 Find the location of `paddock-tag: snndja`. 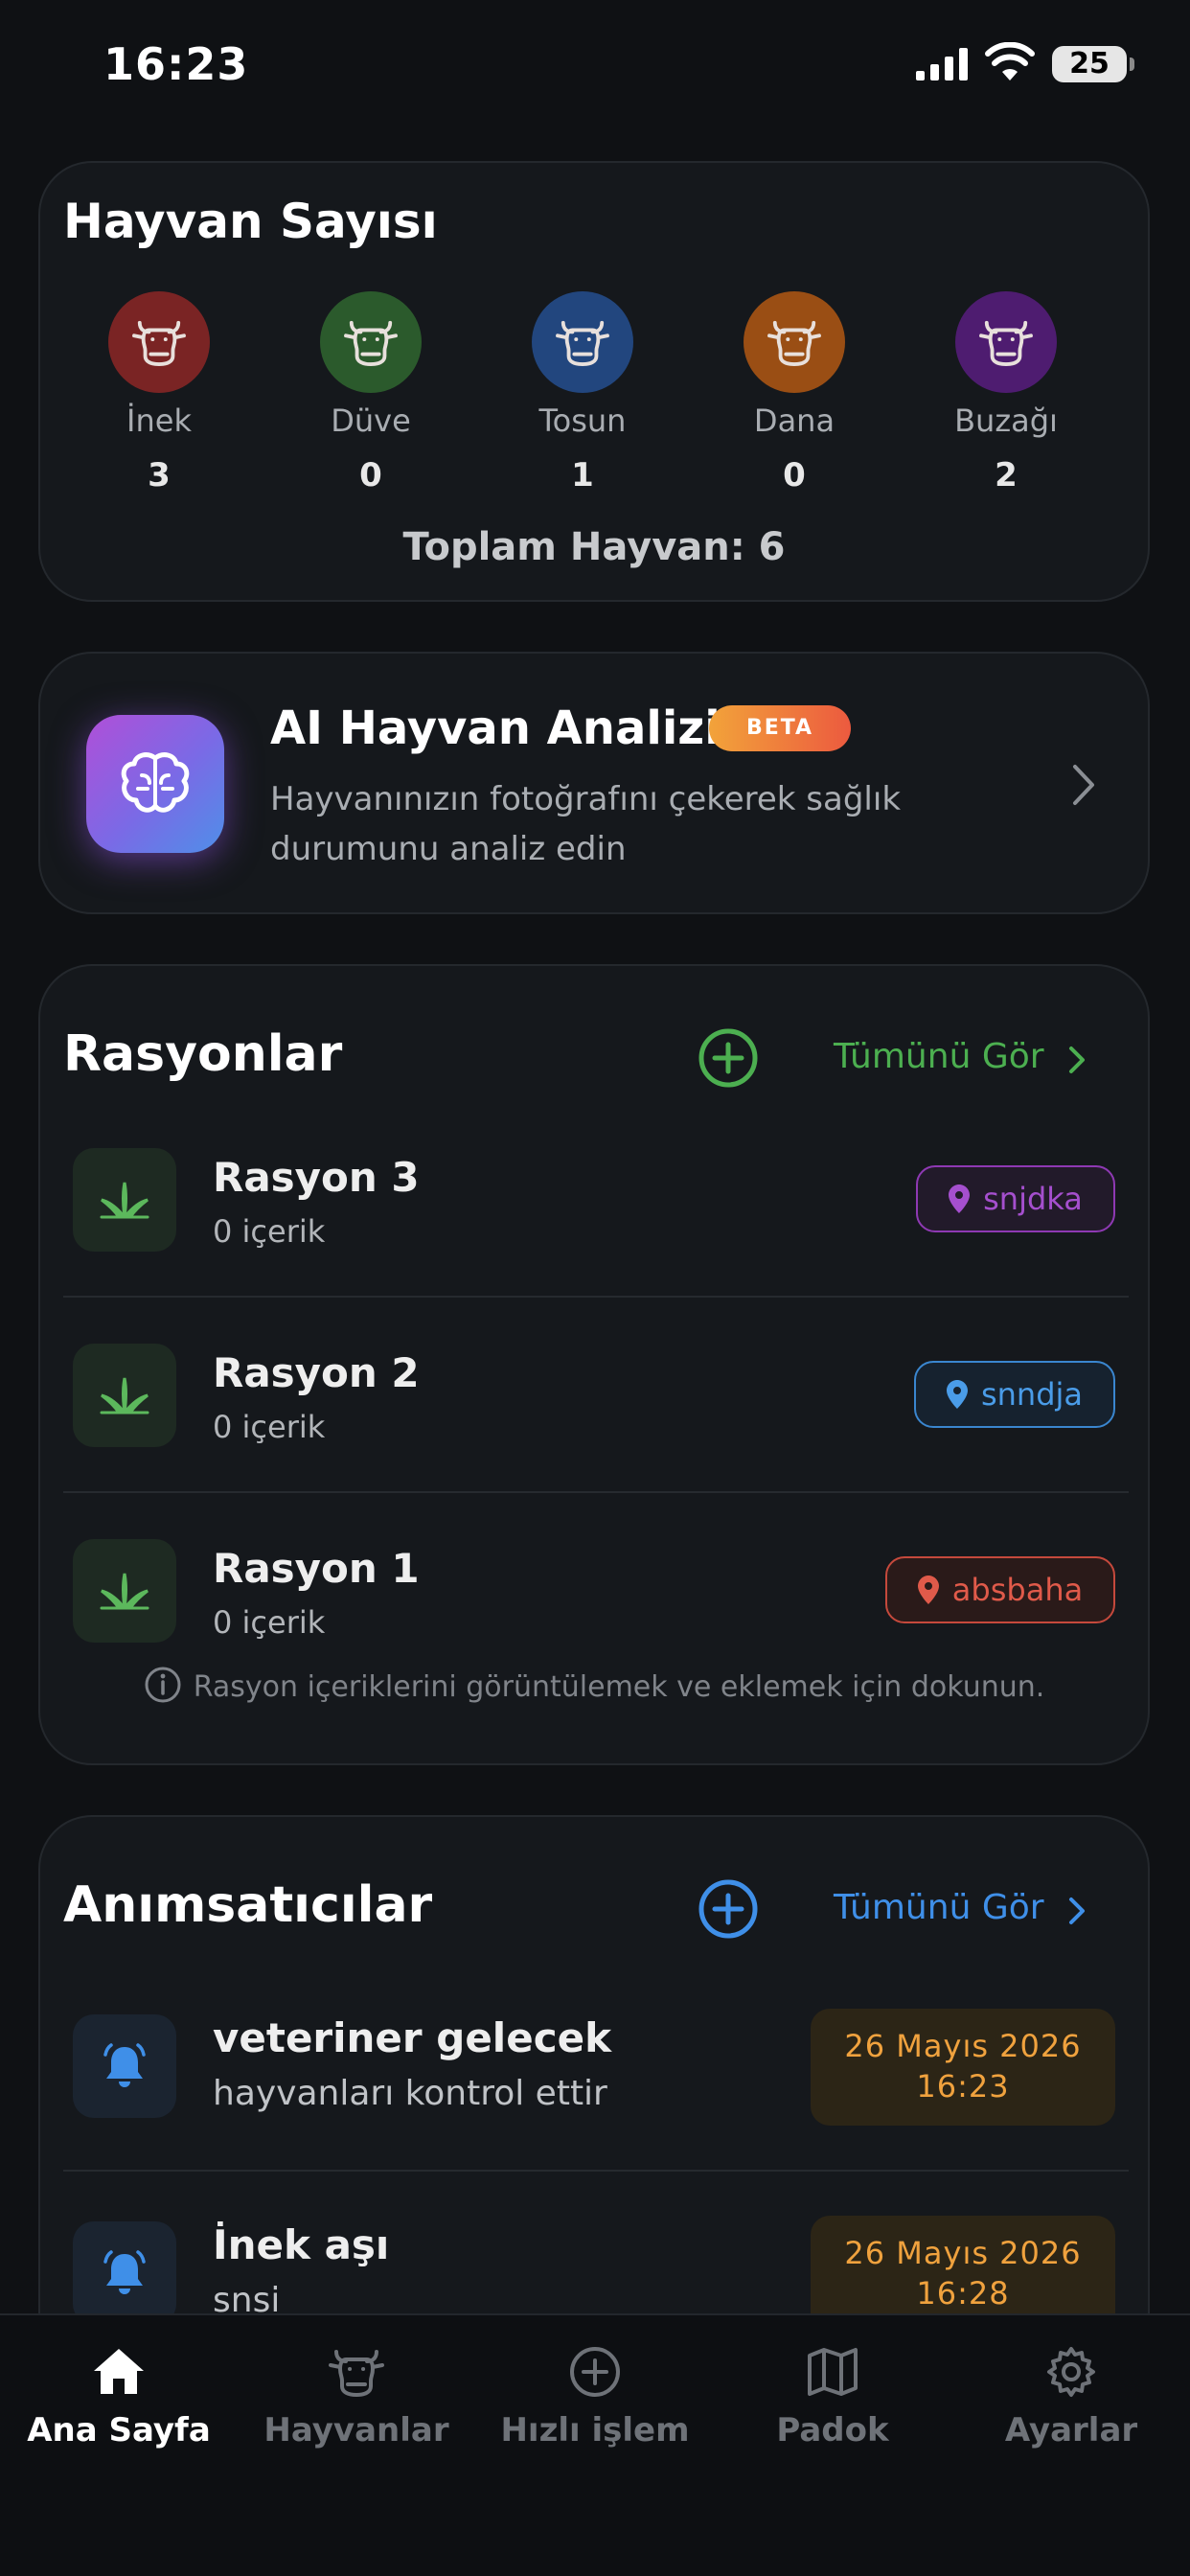

paddock-tag: snndja is located at coordinates (1015, 1394).